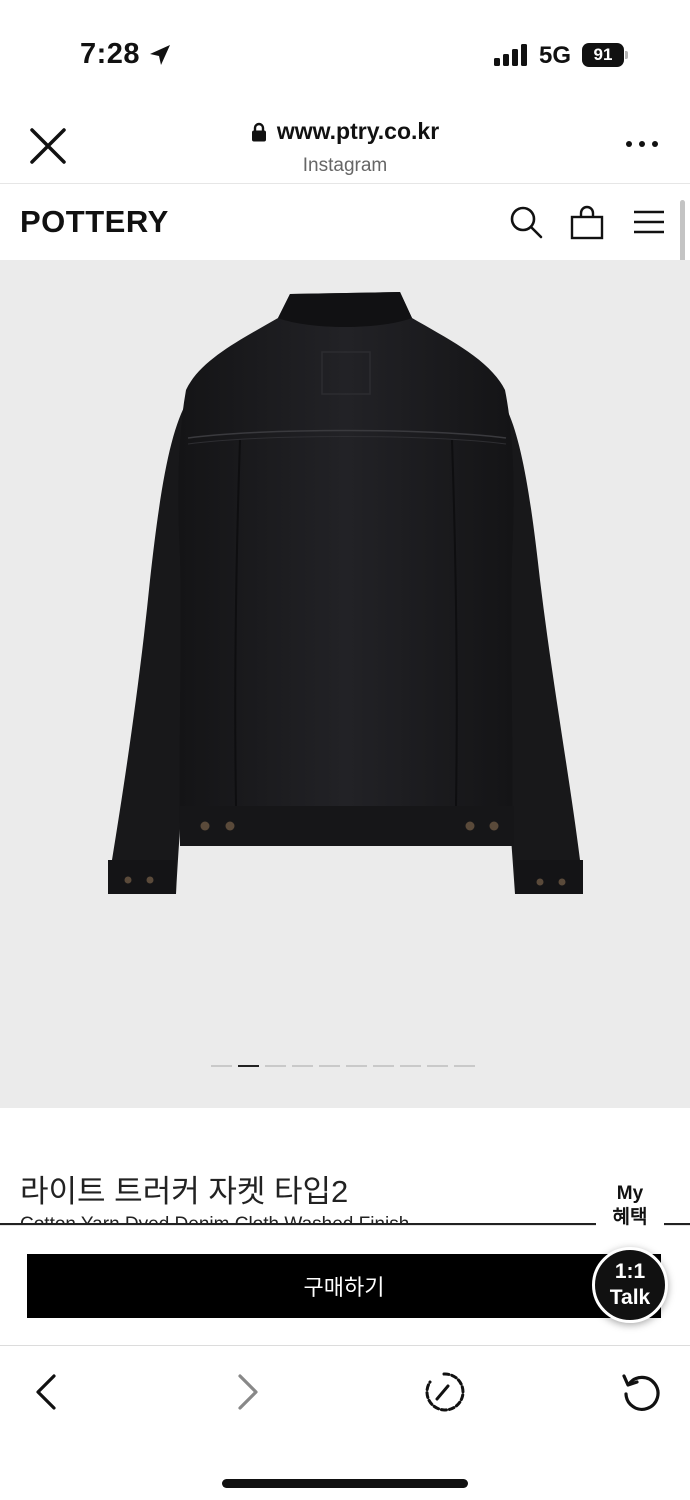  Describe the element at coordinates (248, 1066) in the screenshot. I see `pager-dot-active` at that location.